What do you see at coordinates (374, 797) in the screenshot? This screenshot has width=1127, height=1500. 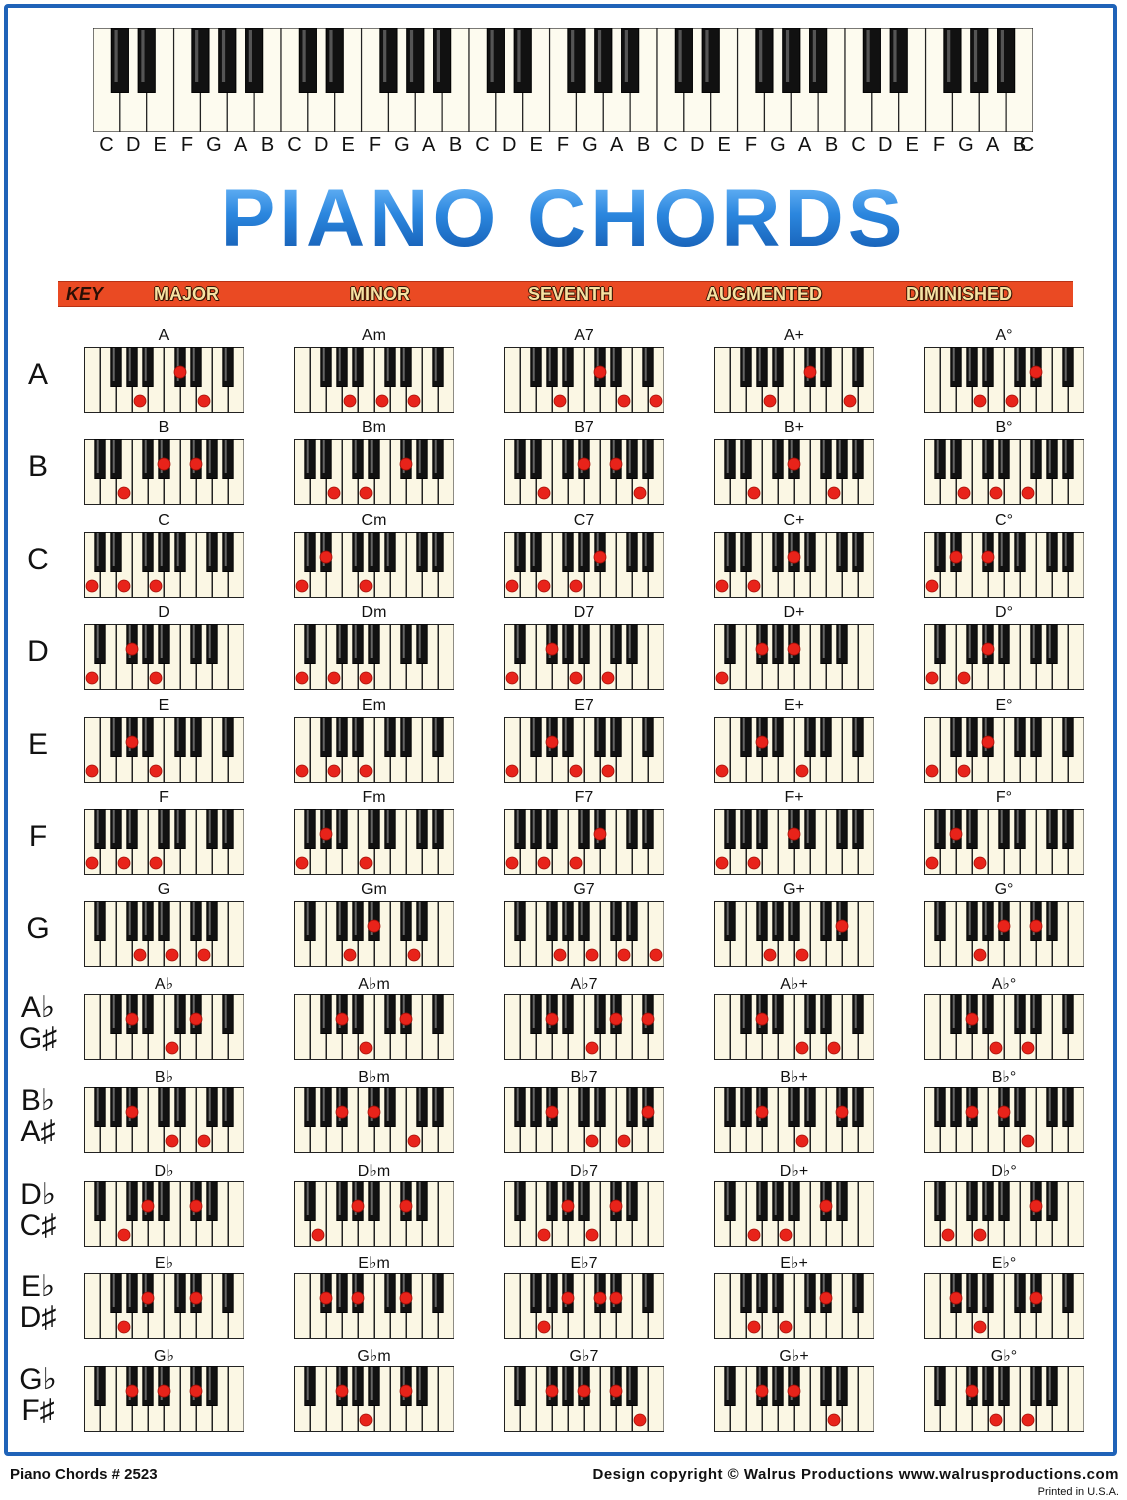 I see `chord-name: Fm` at bounding box center [374, 797].